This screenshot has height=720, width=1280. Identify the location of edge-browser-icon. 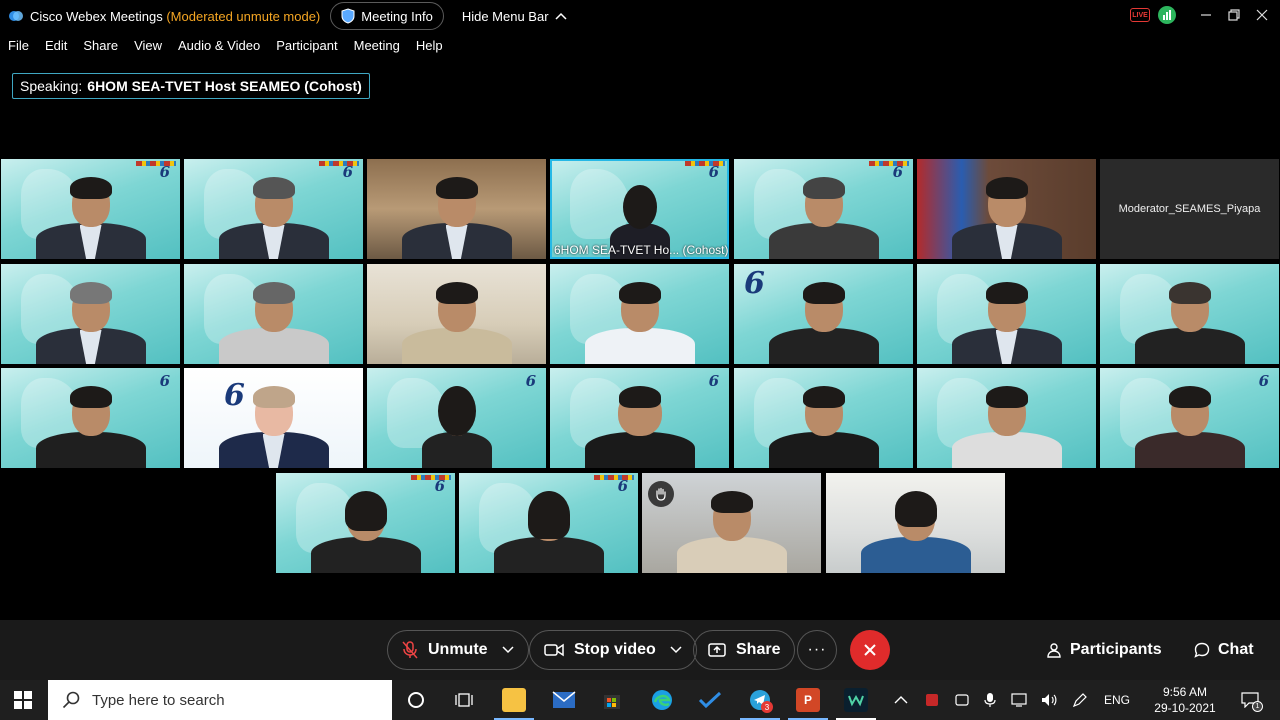
(662, 700).